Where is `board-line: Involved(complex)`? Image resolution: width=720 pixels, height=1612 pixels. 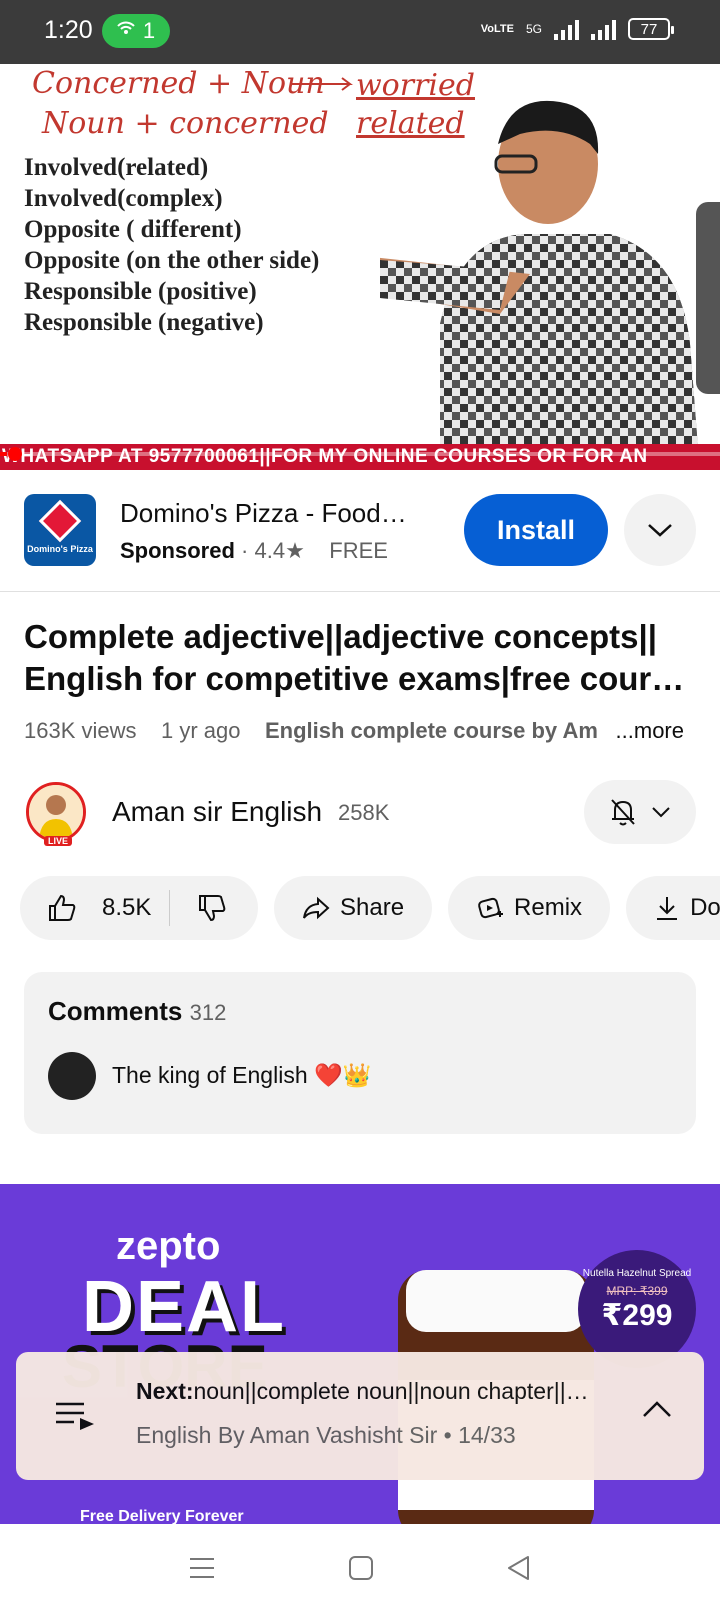
board-line: Involved(complex) is located at coordinates (123, 198).